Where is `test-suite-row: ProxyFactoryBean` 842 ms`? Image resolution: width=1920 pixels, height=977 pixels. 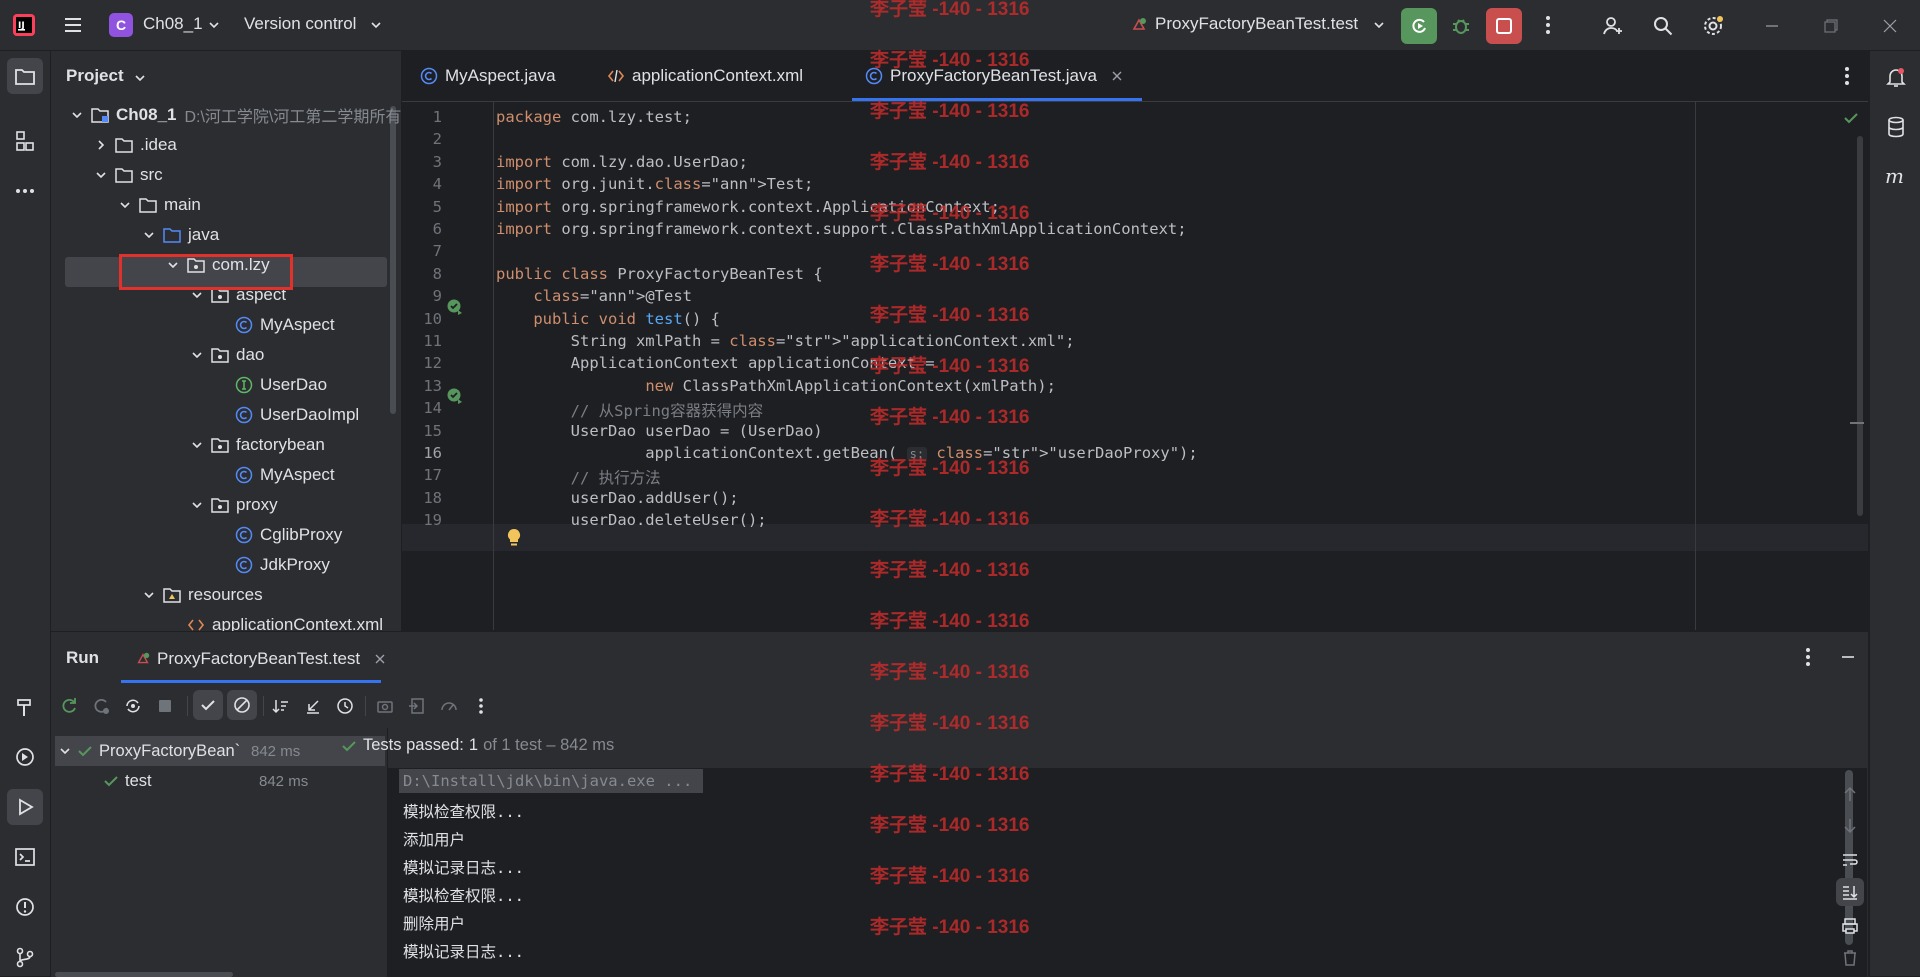
test-suite-row: ProxyFactoryBean` 842 ms is located at coordinates (220, 751).